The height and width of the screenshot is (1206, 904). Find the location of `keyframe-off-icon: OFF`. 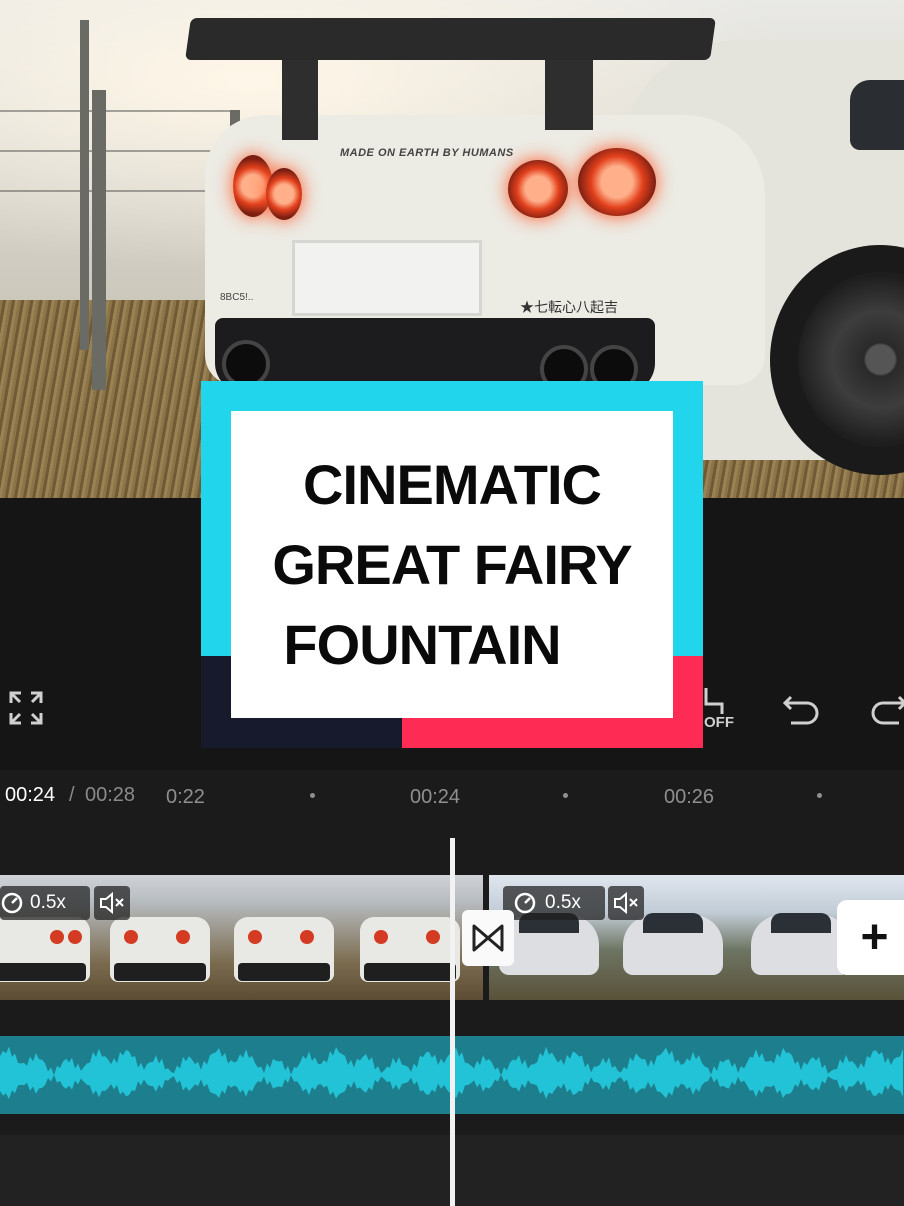

keyframe-off-icon: OFF is located at coordinates (720, 708).